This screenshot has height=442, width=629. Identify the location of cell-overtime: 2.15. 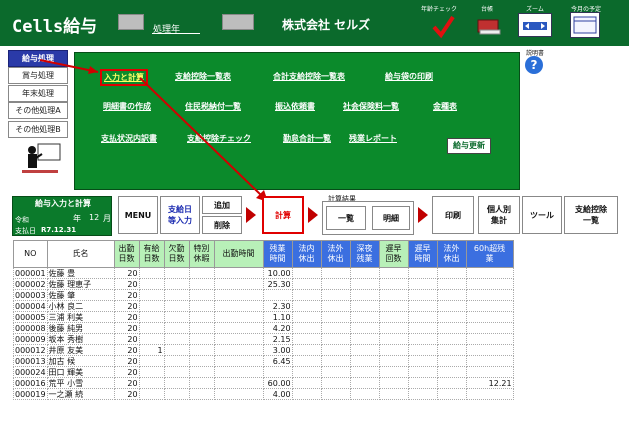
(277, 339).